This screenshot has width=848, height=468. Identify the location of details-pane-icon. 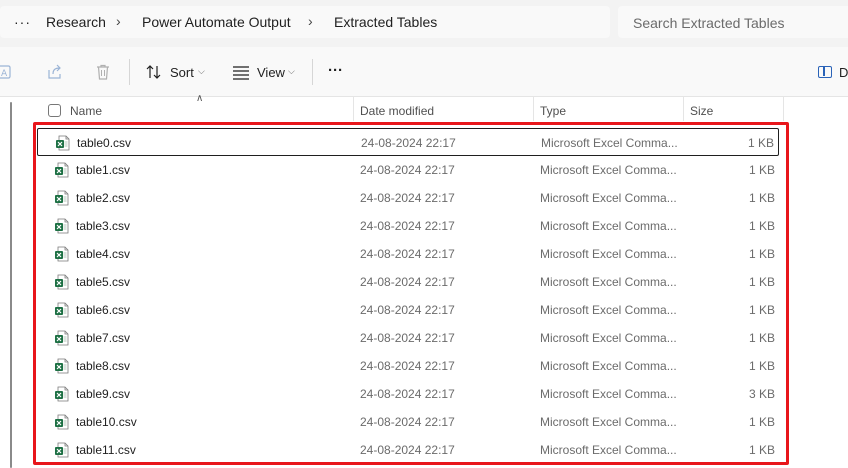
(825, 72).